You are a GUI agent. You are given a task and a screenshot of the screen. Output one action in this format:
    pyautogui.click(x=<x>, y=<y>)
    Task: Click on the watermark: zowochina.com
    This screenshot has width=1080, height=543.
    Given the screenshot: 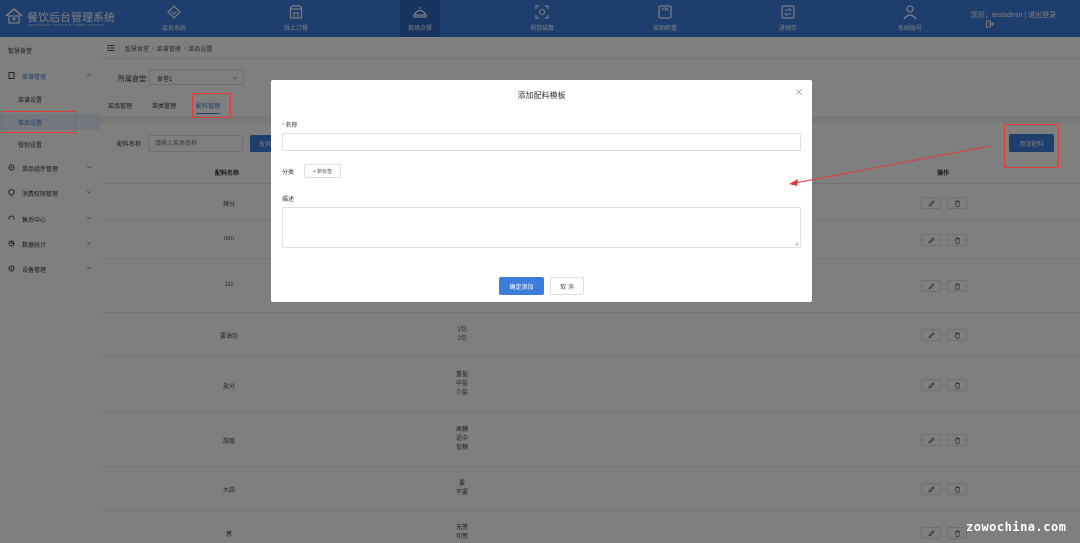 What is the action you would take?
    pyautogui.click(x=1016, y=527)
    